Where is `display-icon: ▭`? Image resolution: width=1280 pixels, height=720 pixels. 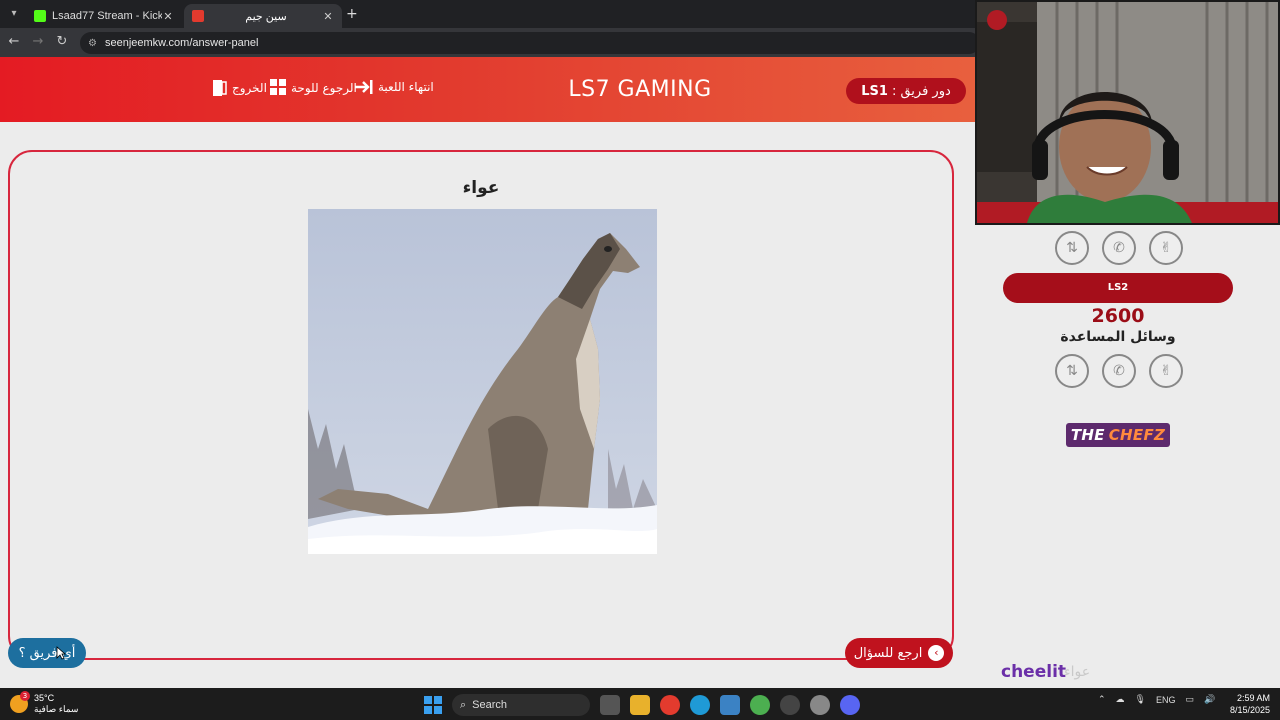 display-icon: ▭ is located at coordinates (1190, 699).